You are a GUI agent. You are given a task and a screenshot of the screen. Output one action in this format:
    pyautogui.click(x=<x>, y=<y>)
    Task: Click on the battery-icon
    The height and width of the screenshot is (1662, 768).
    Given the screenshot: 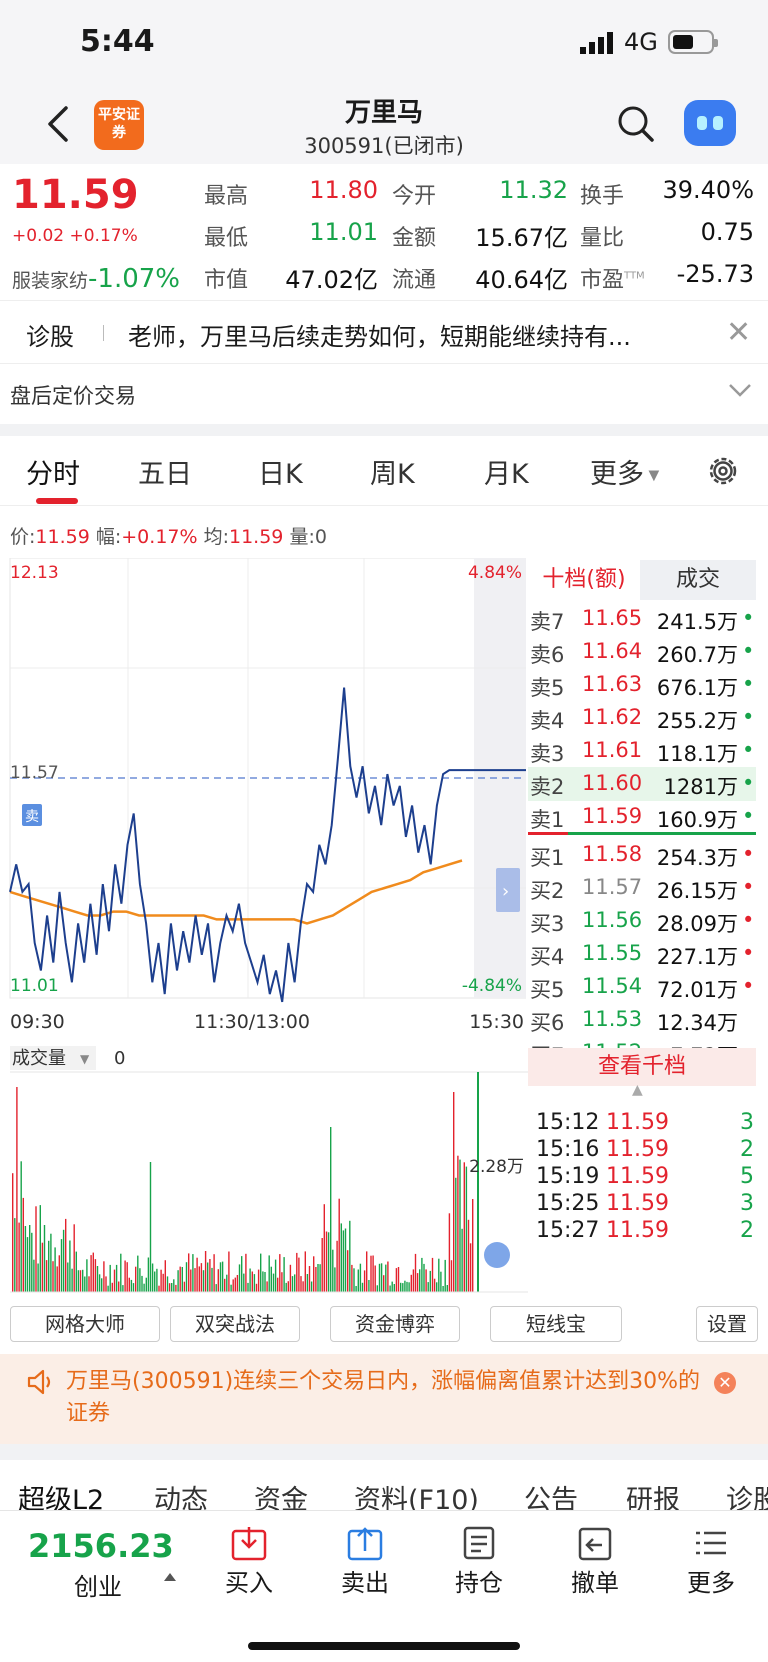 What is the action you would take?
    pyautogui.click(x=693, y=42)
    